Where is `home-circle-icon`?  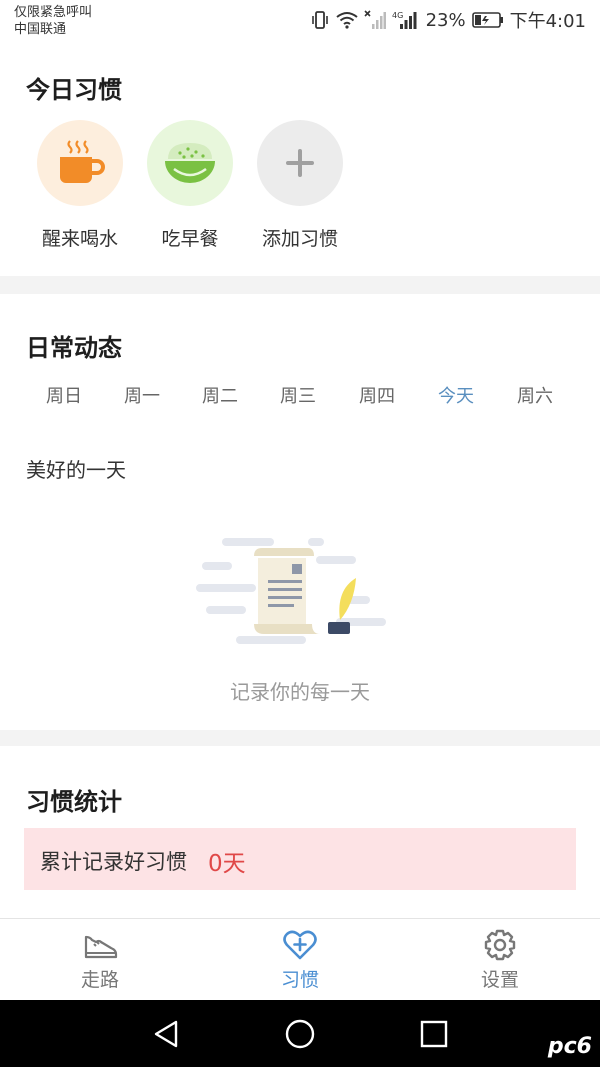
home-circle-icon is located at coordinates (300, 1034).